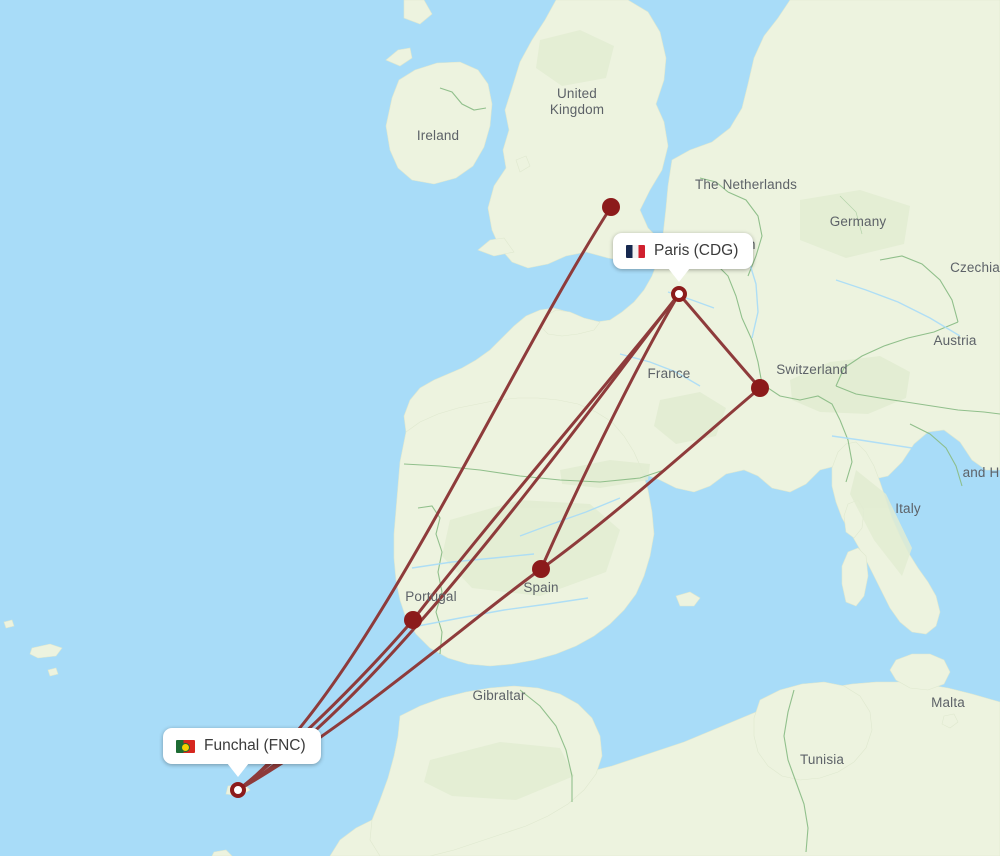 Image resolution: width=1000 pixels, height=856 pixels. What do you see at coordinates (238, 770) in the screenshot?
I see `tooltip-tail-funchal-fnc` at bounding box center [238, 770].